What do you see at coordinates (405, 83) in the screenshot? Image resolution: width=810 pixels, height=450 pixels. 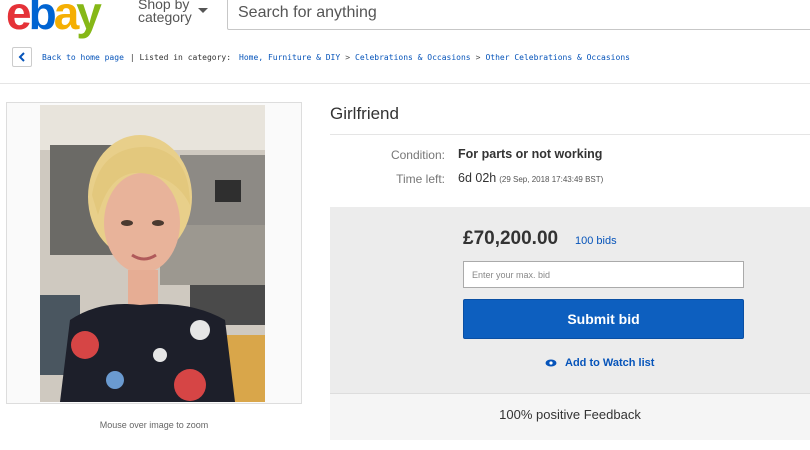 I see `header-divider` at bounding box center [405, 83].